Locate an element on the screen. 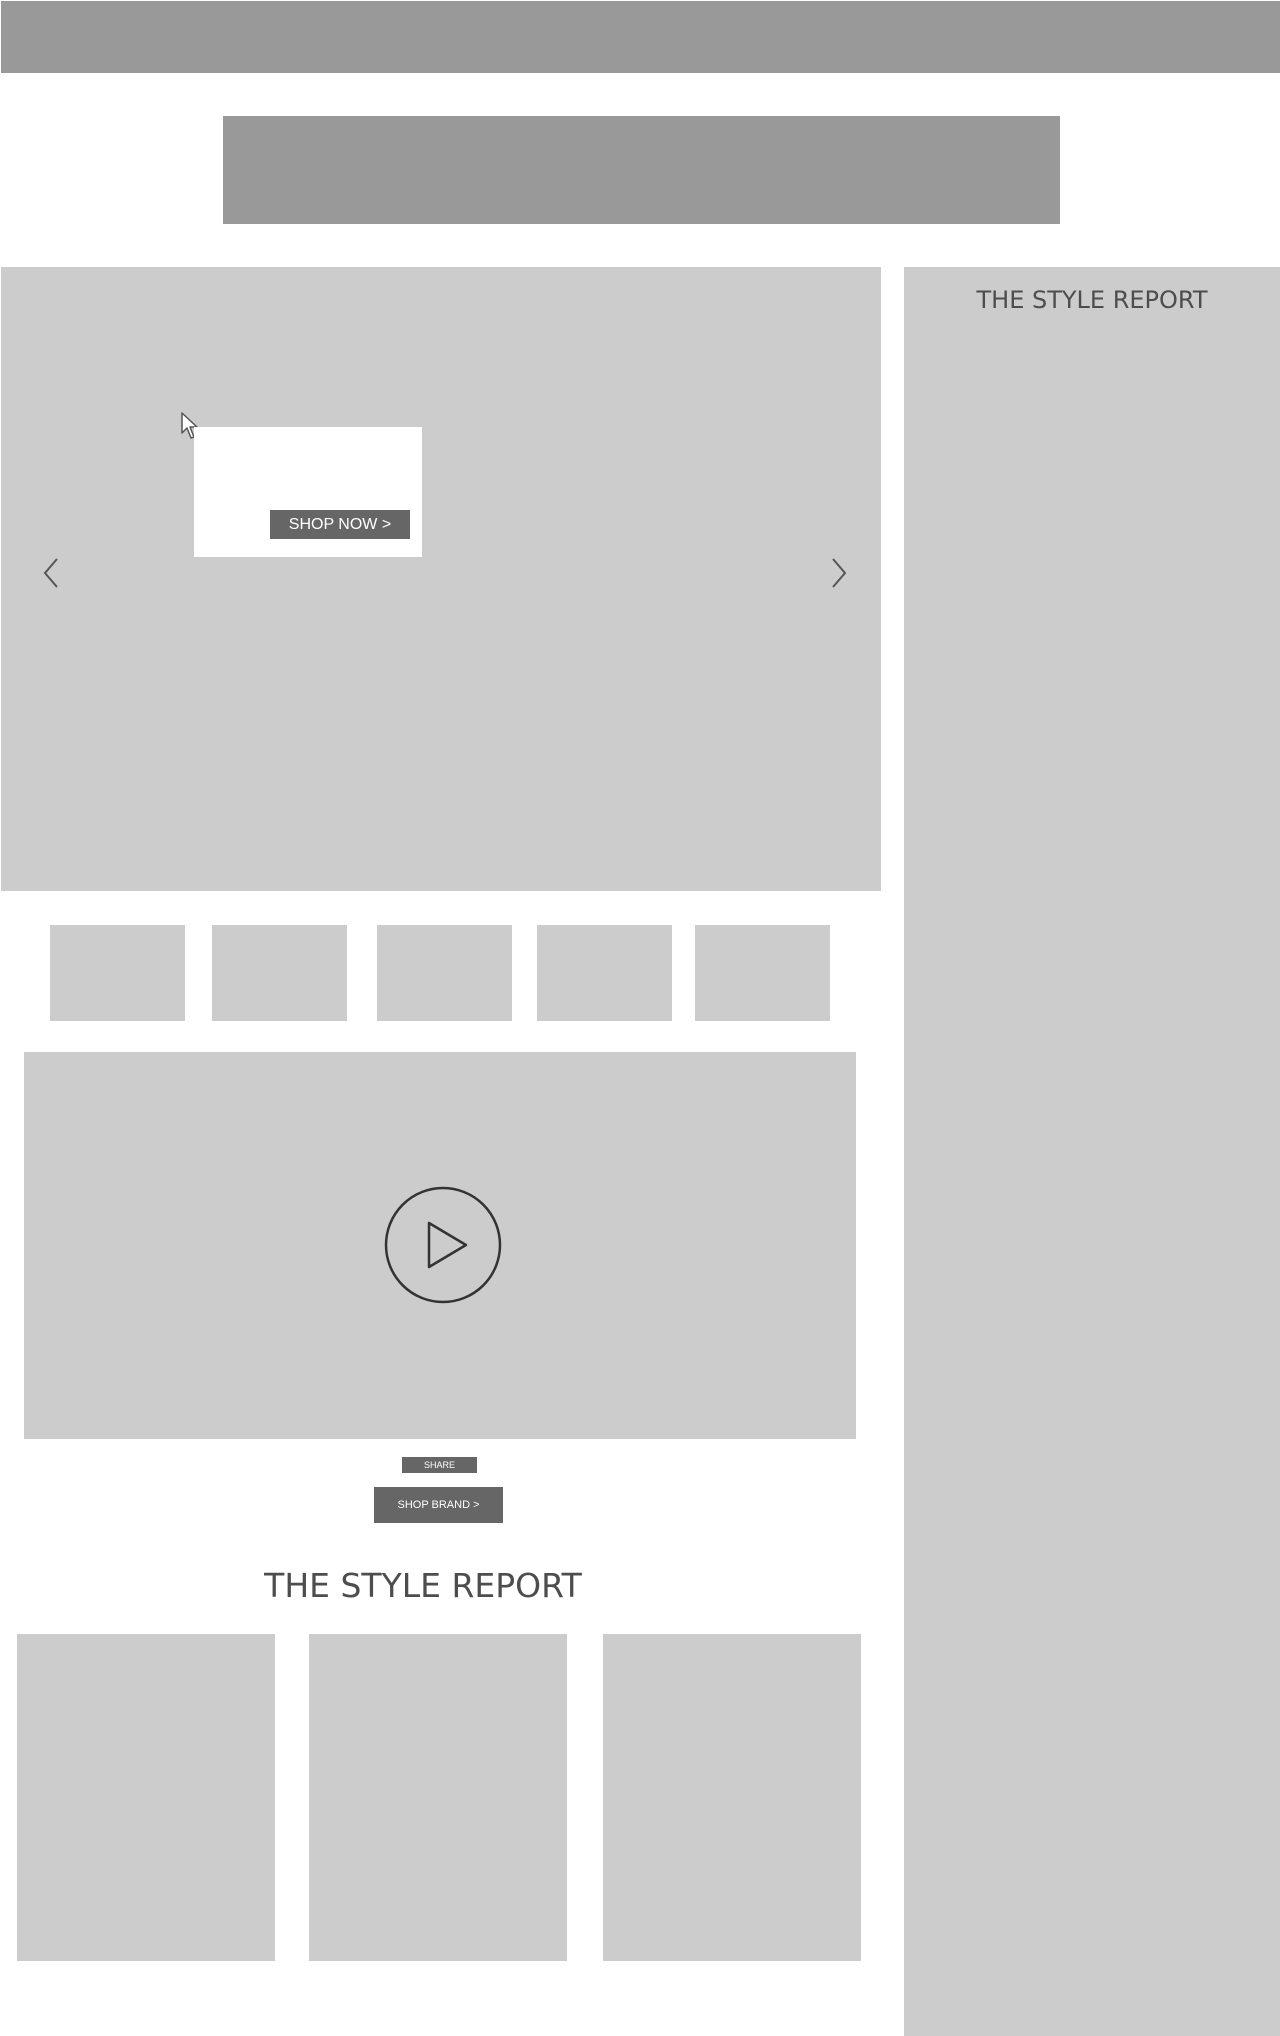 The image size is (1280, 2036). sidebar-title: THE STYLE REPORT is located at coordinates (1092, 300).